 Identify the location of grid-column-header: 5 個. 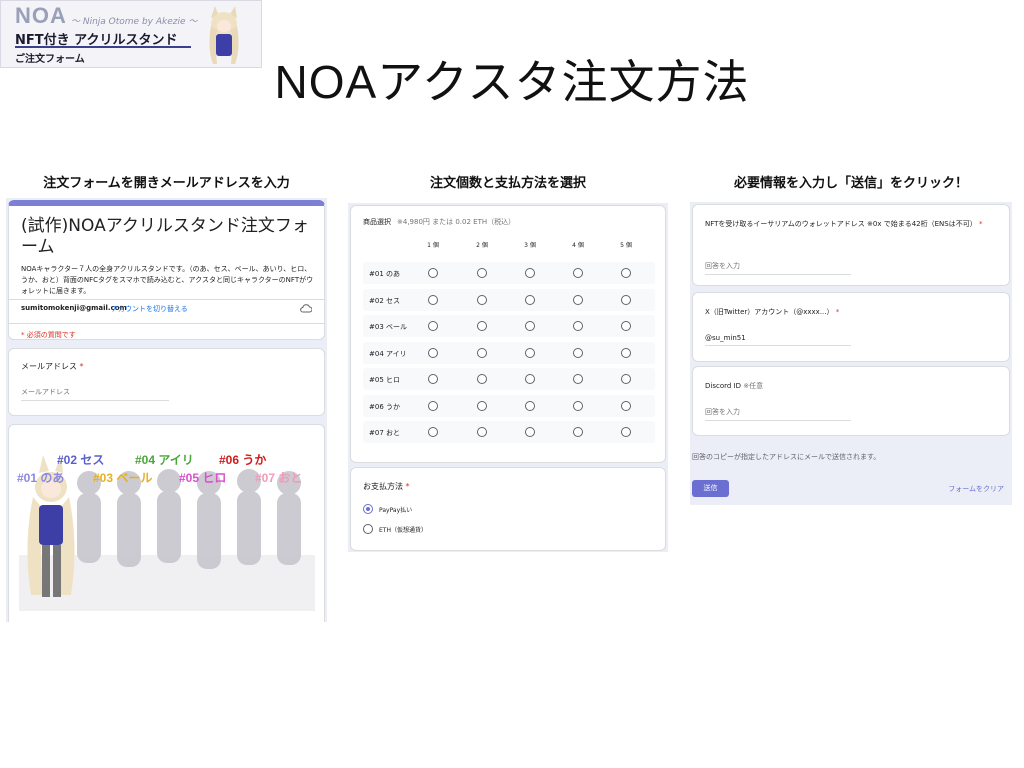
(626, 245).